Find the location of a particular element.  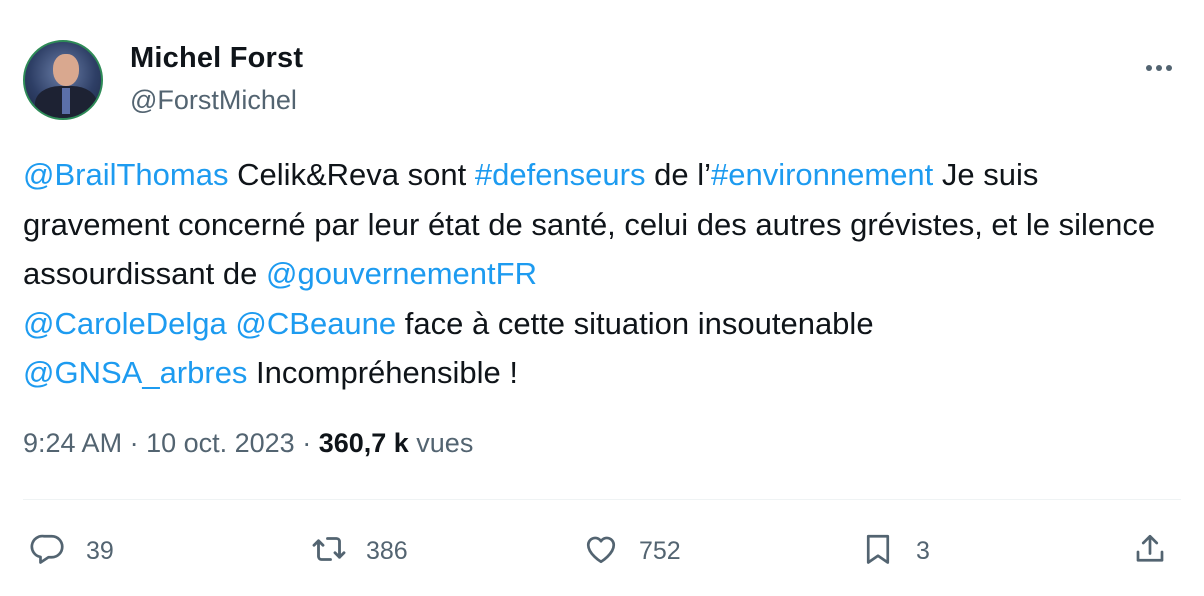

repost-button: 386 is located at coordinates (357, 551).